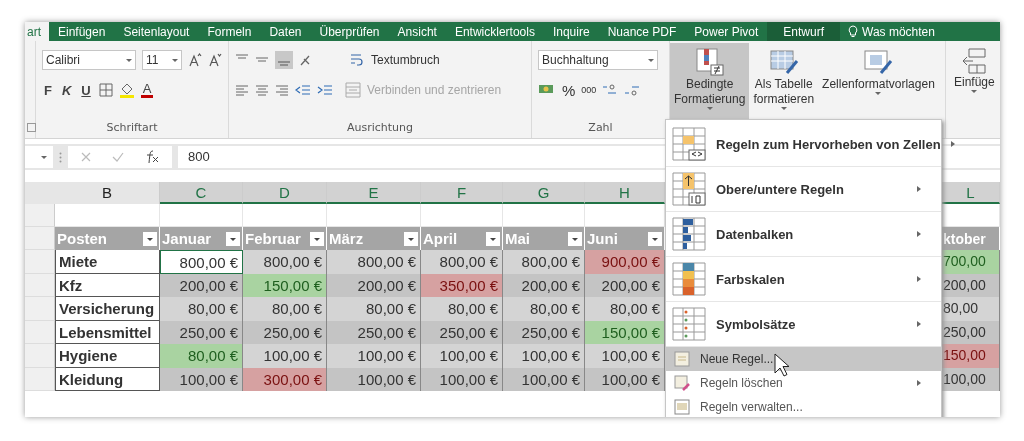 Image resolution: width=1024 pixels, height=441 pixels. What do you see at coordinates (571, 31) in the screenshot?
I see `ribbon-tab: Inquire` at bounding box center [571, 31].